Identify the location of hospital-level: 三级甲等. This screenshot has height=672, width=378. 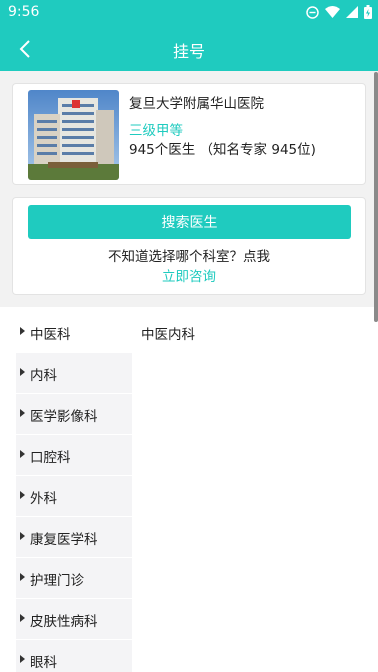
(156, 131).